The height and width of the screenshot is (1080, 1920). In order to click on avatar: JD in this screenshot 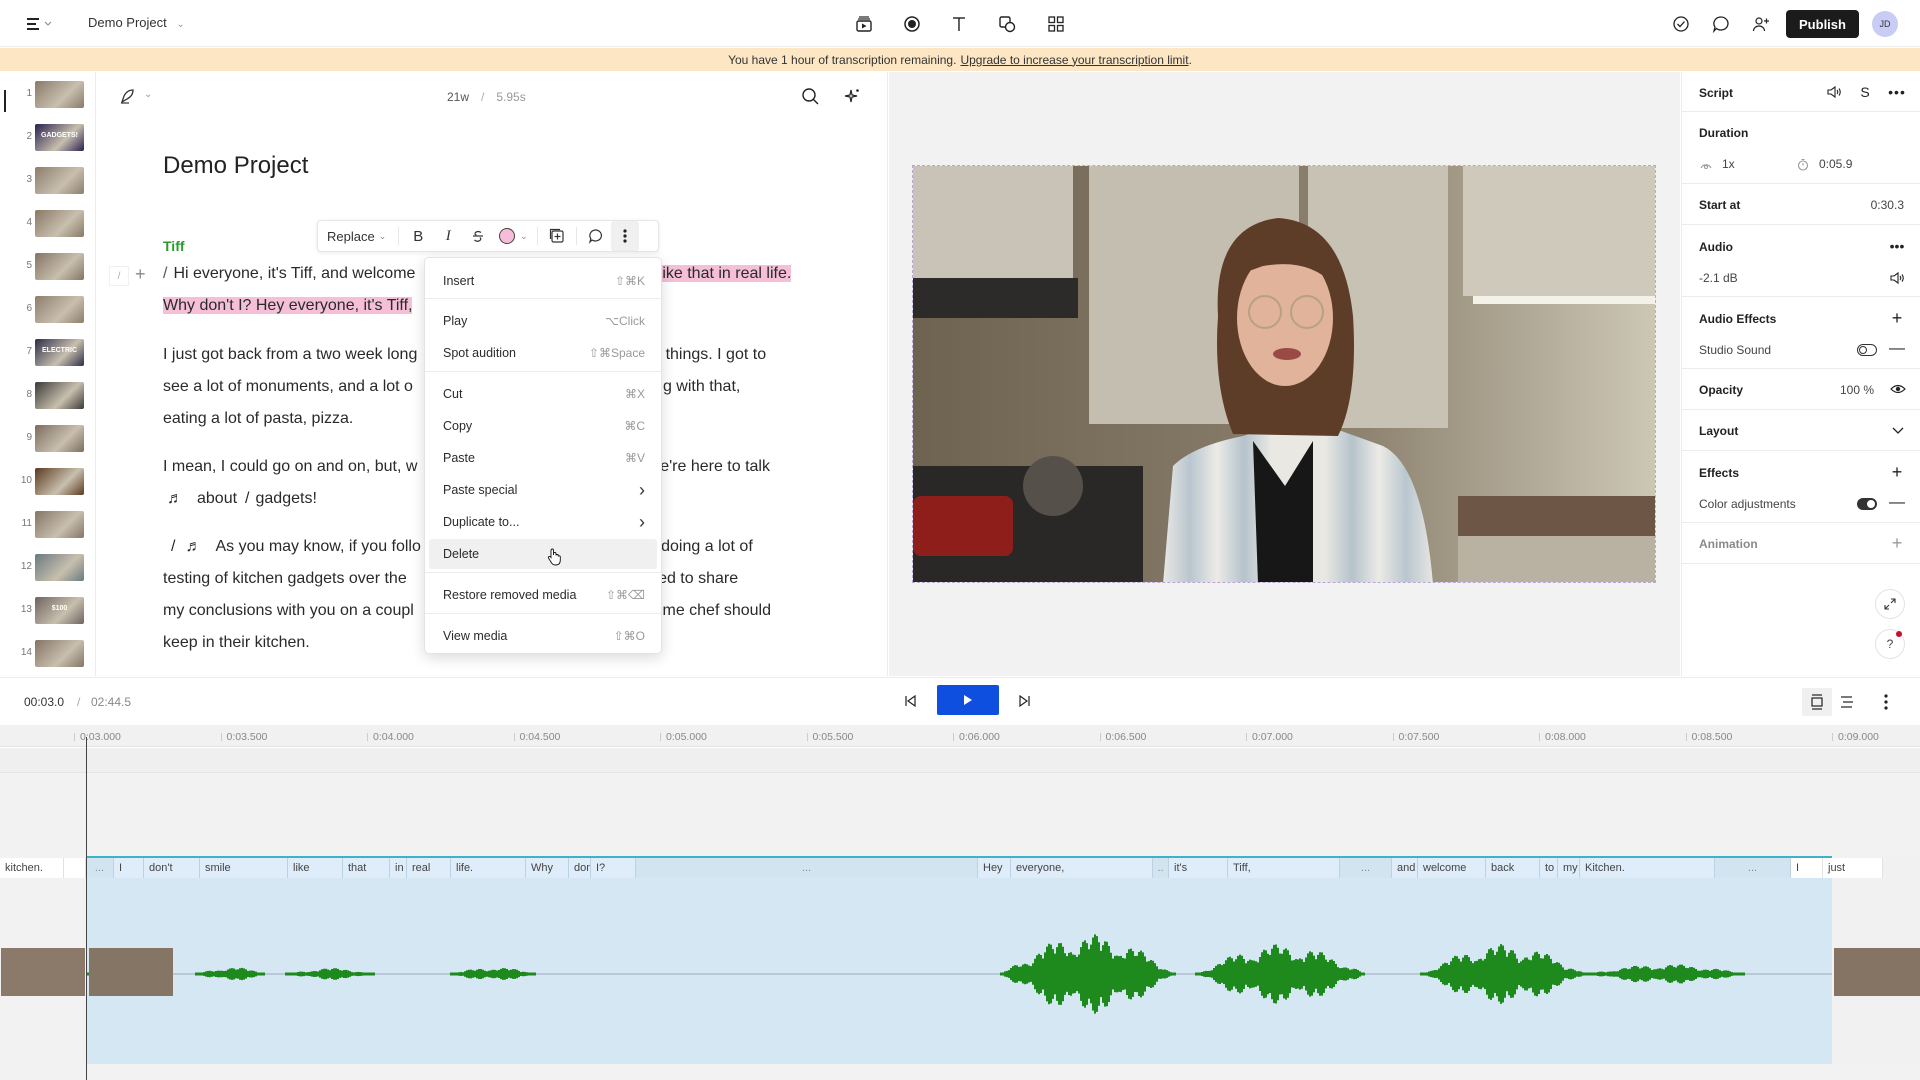, I will do `click(1885, 24)`.